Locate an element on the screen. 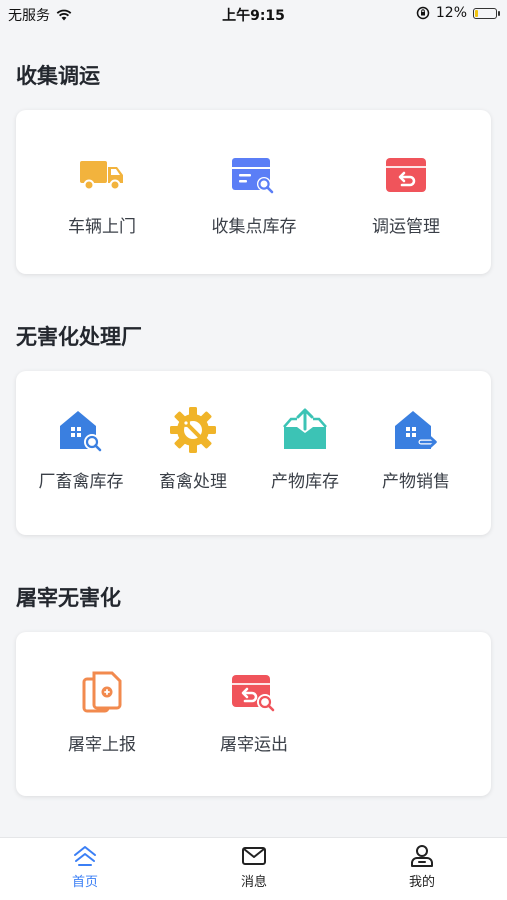 The height and width of the screenshot is (900, 507). tab-mine: 我的 is located at coordinates (422, 867).